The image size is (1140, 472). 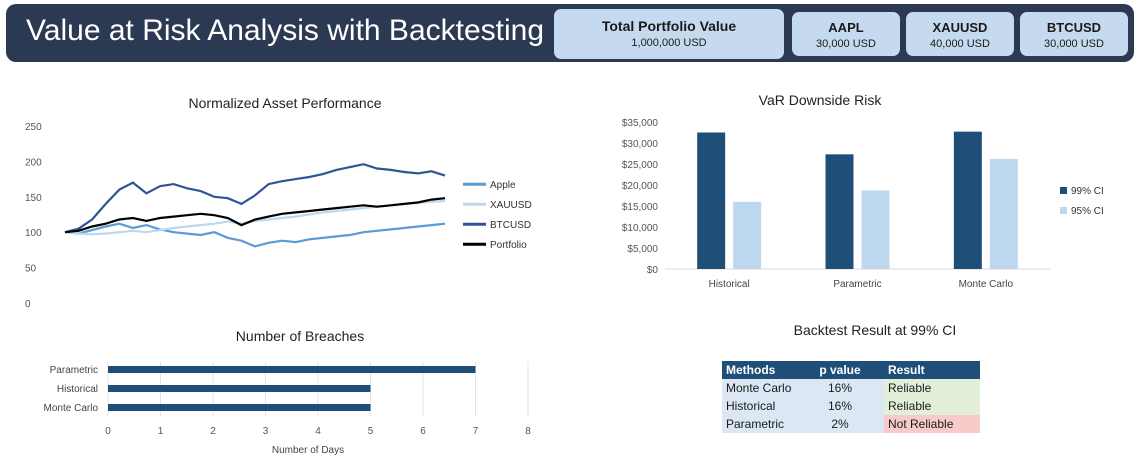 I want to click on asset-card-btcusd: BTCUSD 30,000 USD, so click(x=1074, y=34).